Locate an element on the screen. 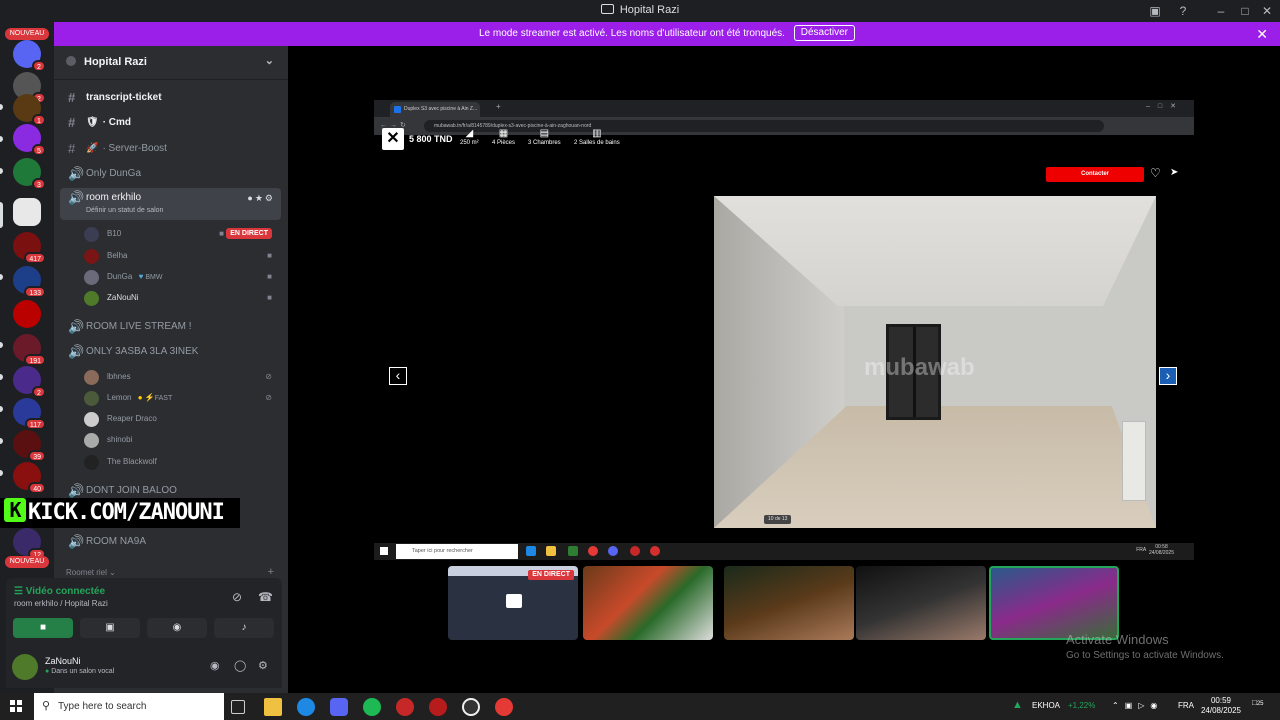 The image size is (1280, 720). edge-icon is located at coordinates (306, 707).